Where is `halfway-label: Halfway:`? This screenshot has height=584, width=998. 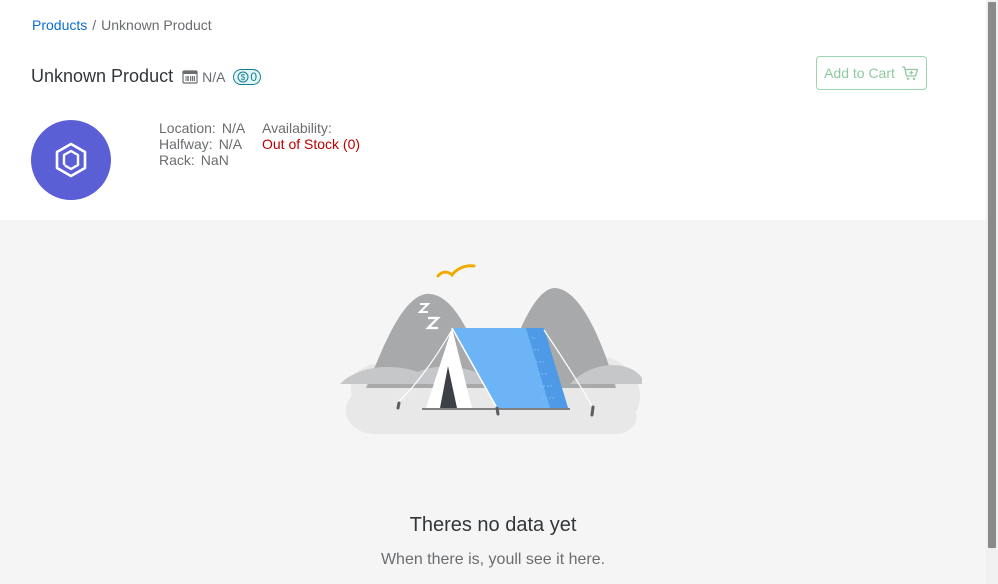
halfway-label: Halfway: is located at coordinates (186, 144).